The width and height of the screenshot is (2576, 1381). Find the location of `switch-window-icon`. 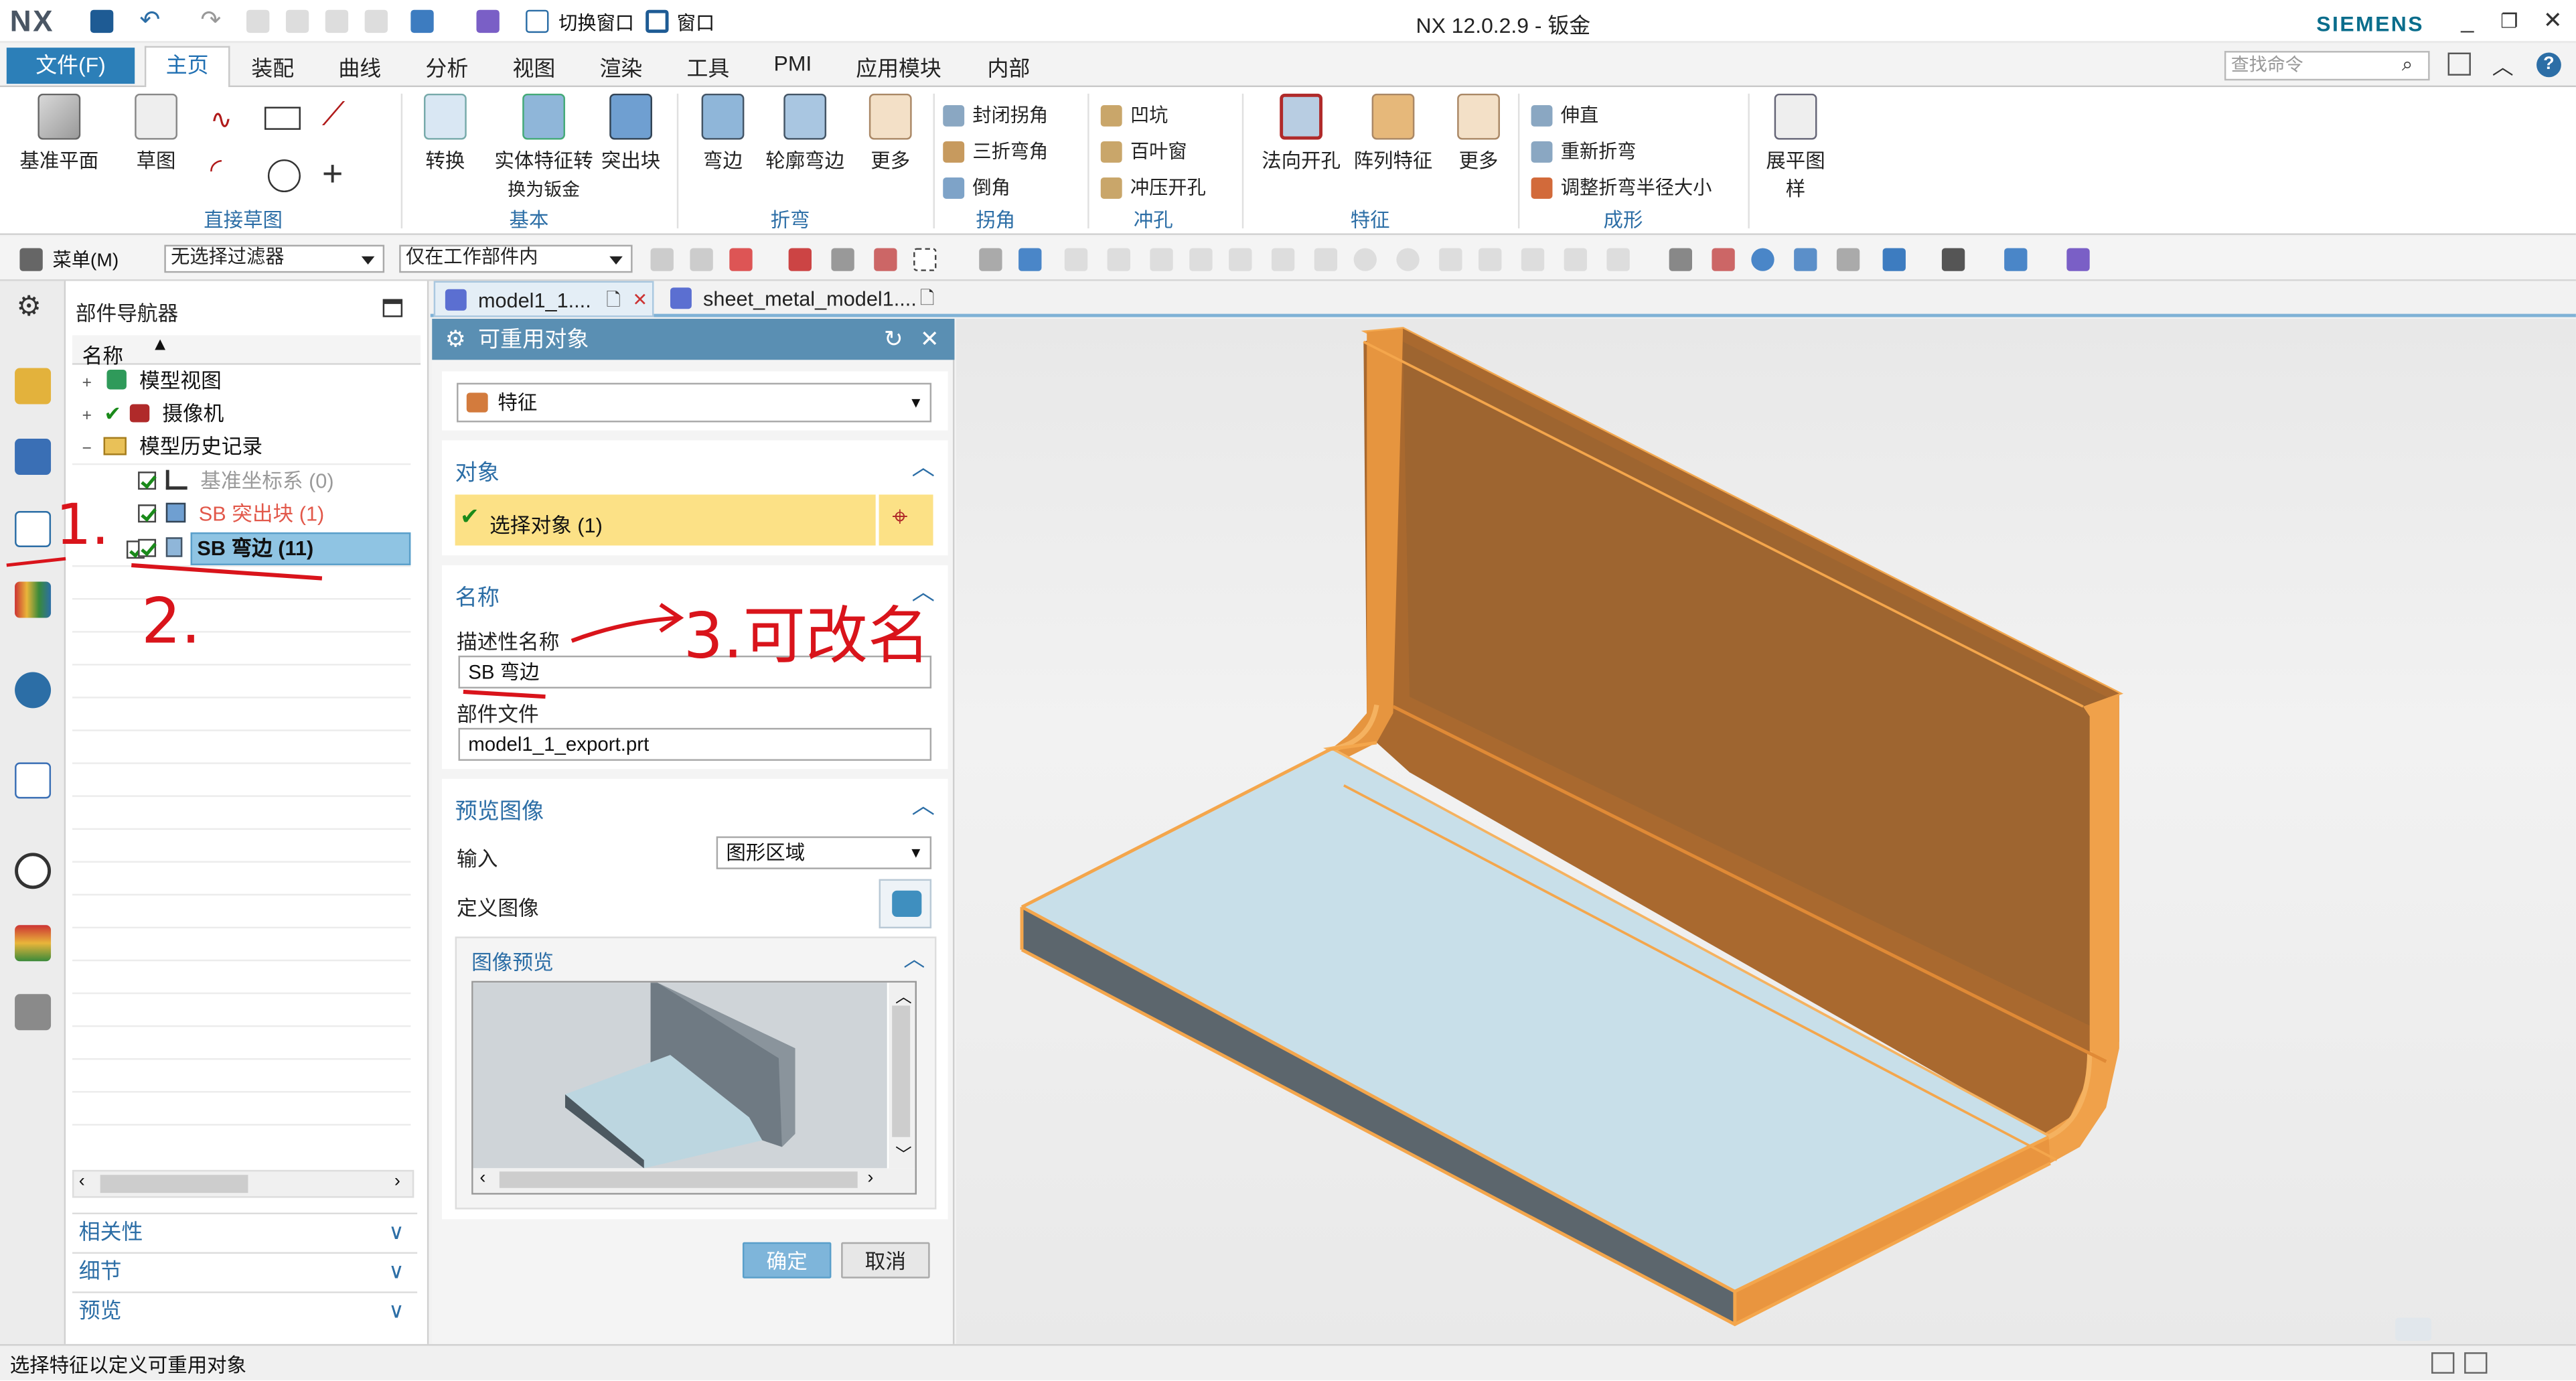

switch-window-icon is located at coordinates (537, 21).